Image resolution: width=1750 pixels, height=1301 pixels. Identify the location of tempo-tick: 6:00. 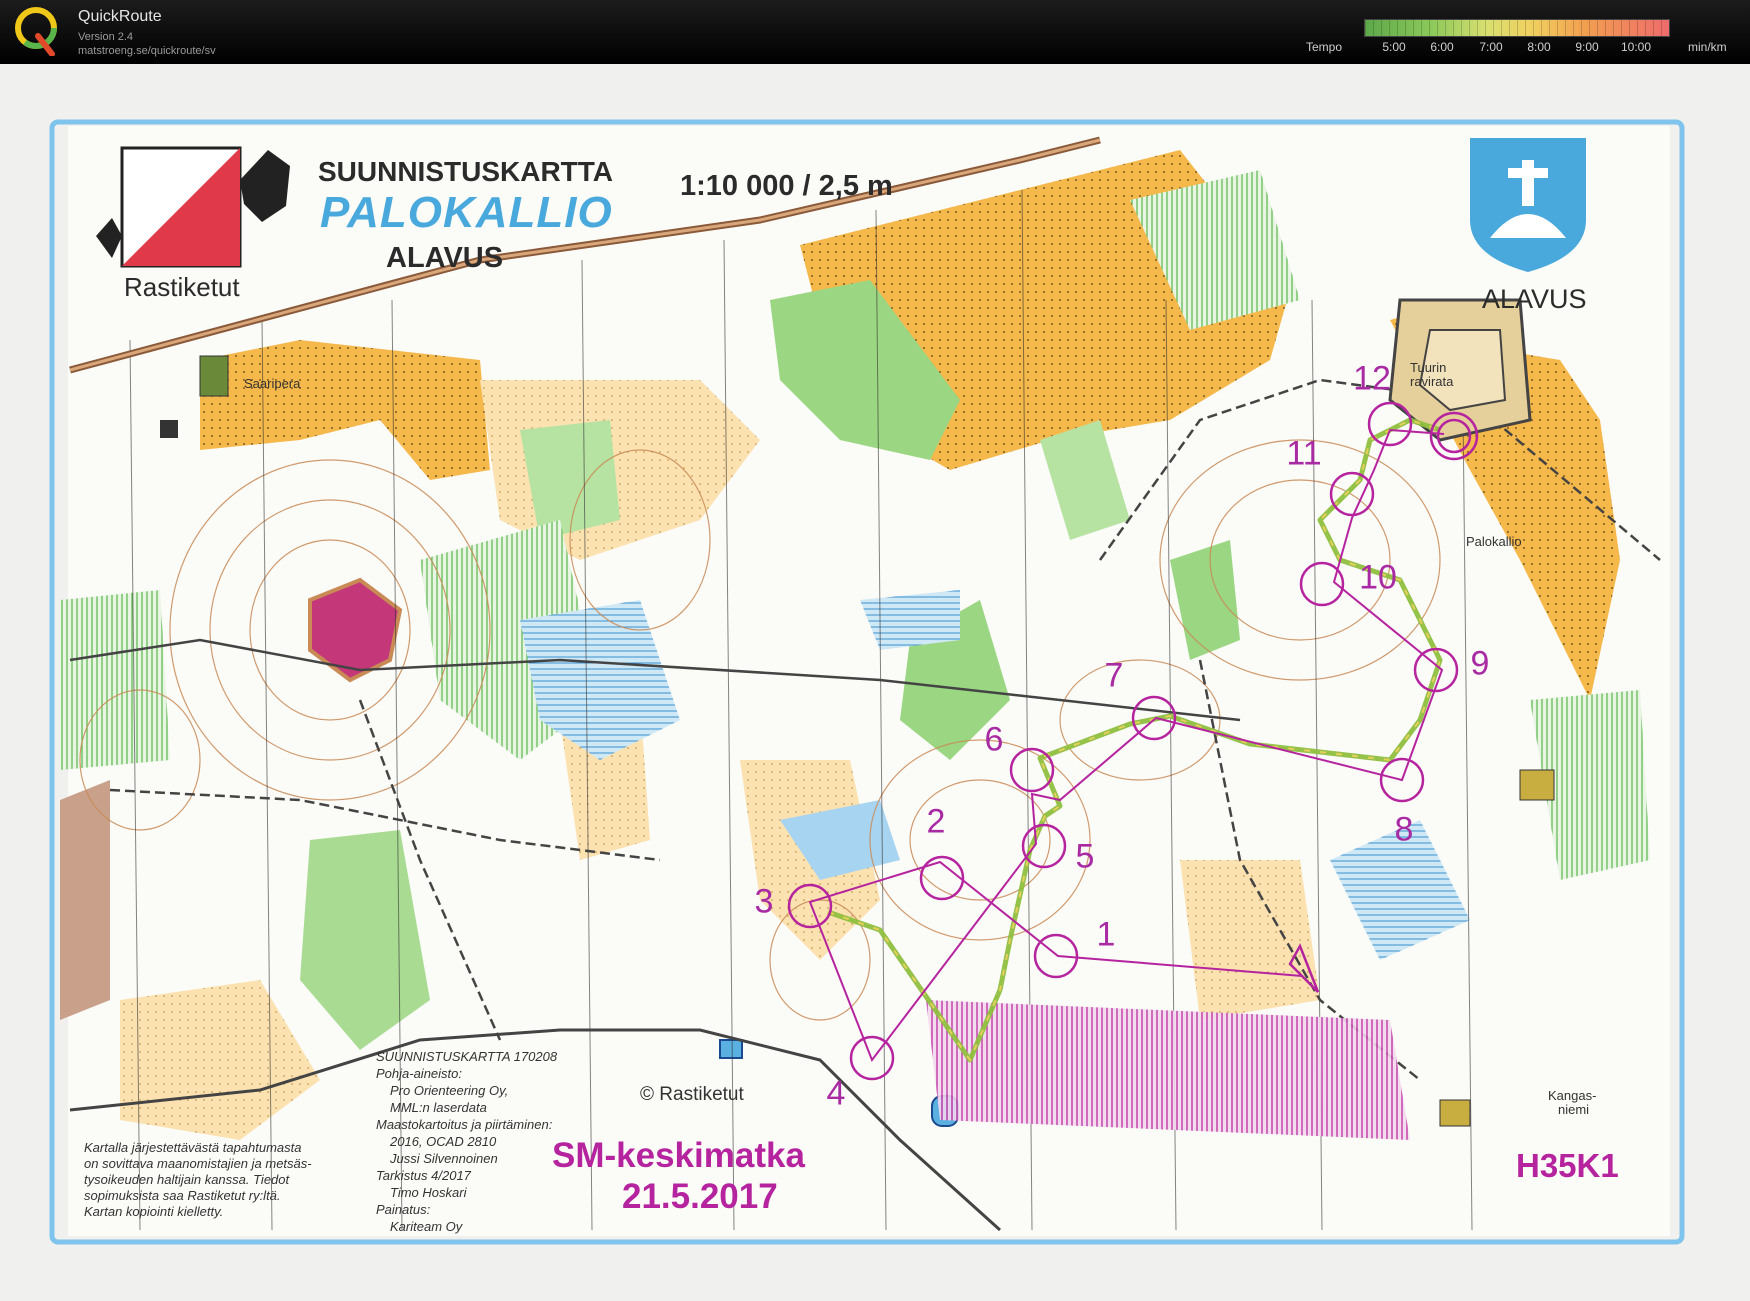
(1442, 47).